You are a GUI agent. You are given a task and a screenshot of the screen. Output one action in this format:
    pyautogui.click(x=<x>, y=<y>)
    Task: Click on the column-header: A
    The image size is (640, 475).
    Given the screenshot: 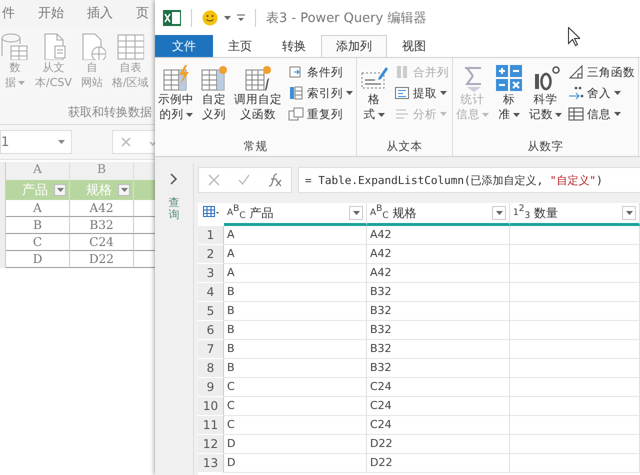 What is the action you would take?
    pyautogui.click(x=38, y=171)
    